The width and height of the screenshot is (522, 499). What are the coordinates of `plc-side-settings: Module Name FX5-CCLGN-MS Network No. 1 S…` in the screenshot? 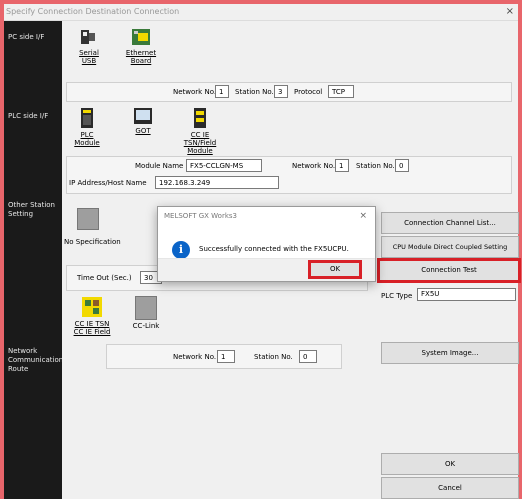 It's located at (289, 175).